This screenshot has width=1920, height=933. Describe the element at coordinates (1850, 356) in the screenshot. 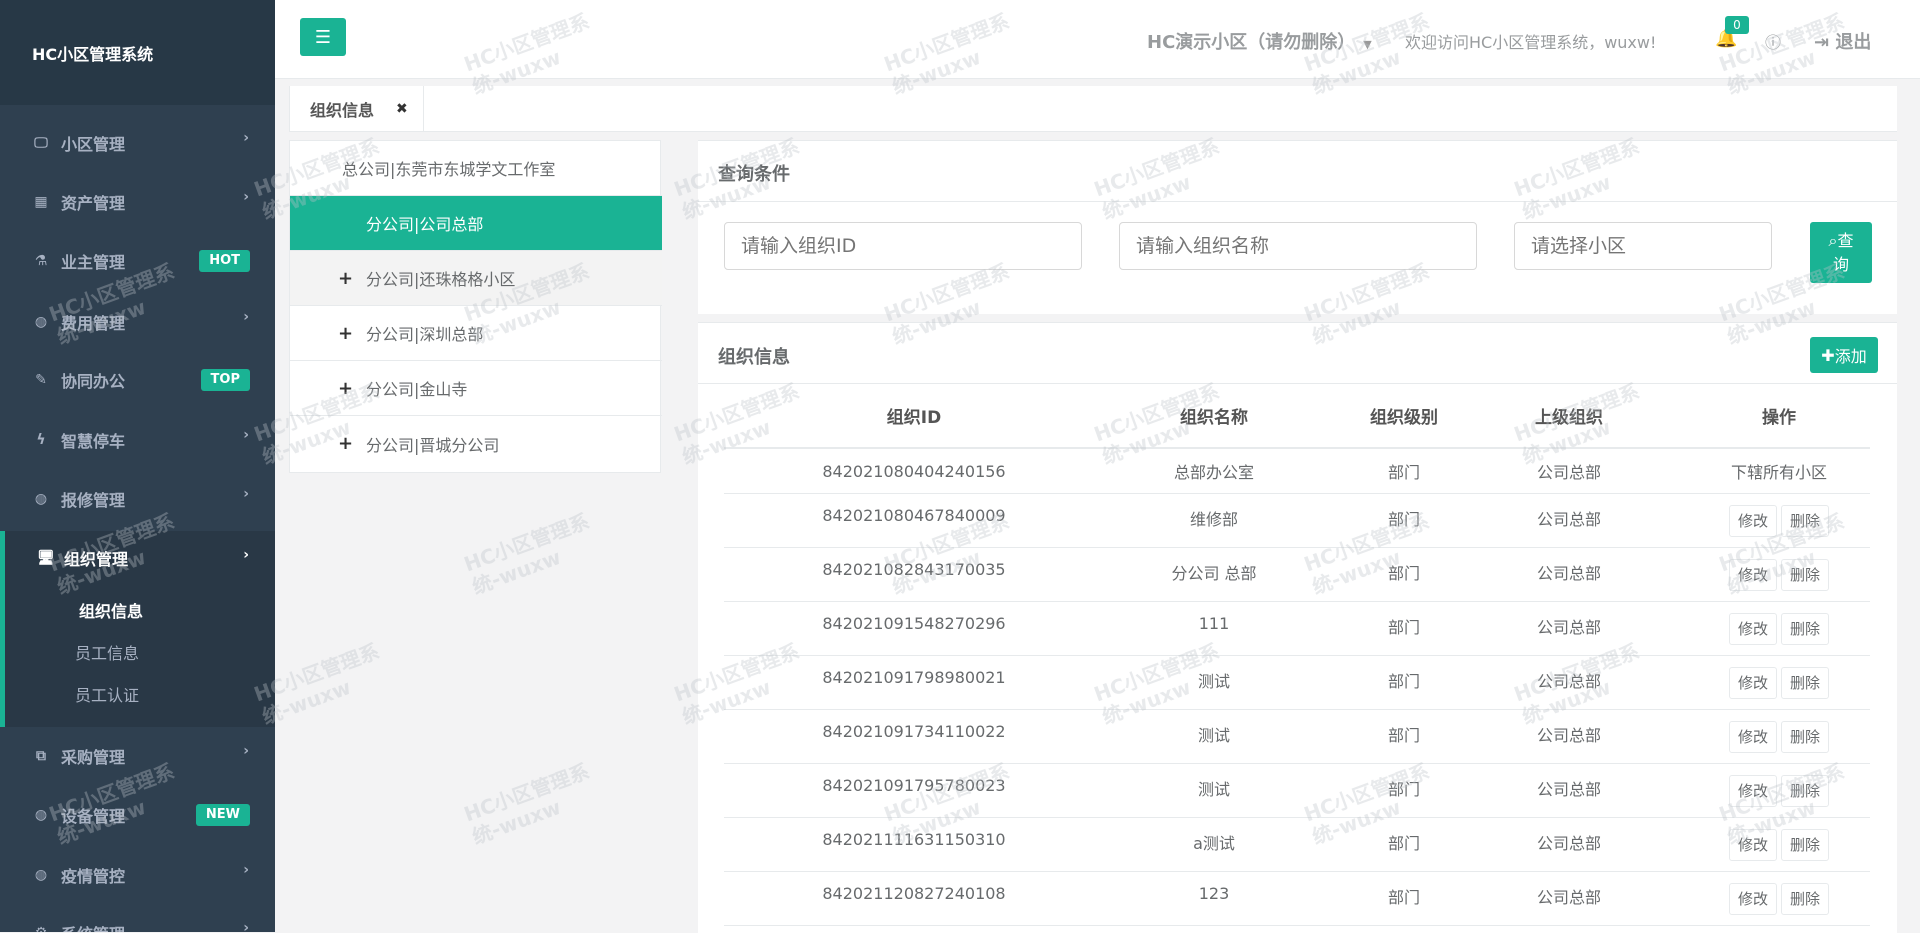

I see `add-label: 添加` at that location.